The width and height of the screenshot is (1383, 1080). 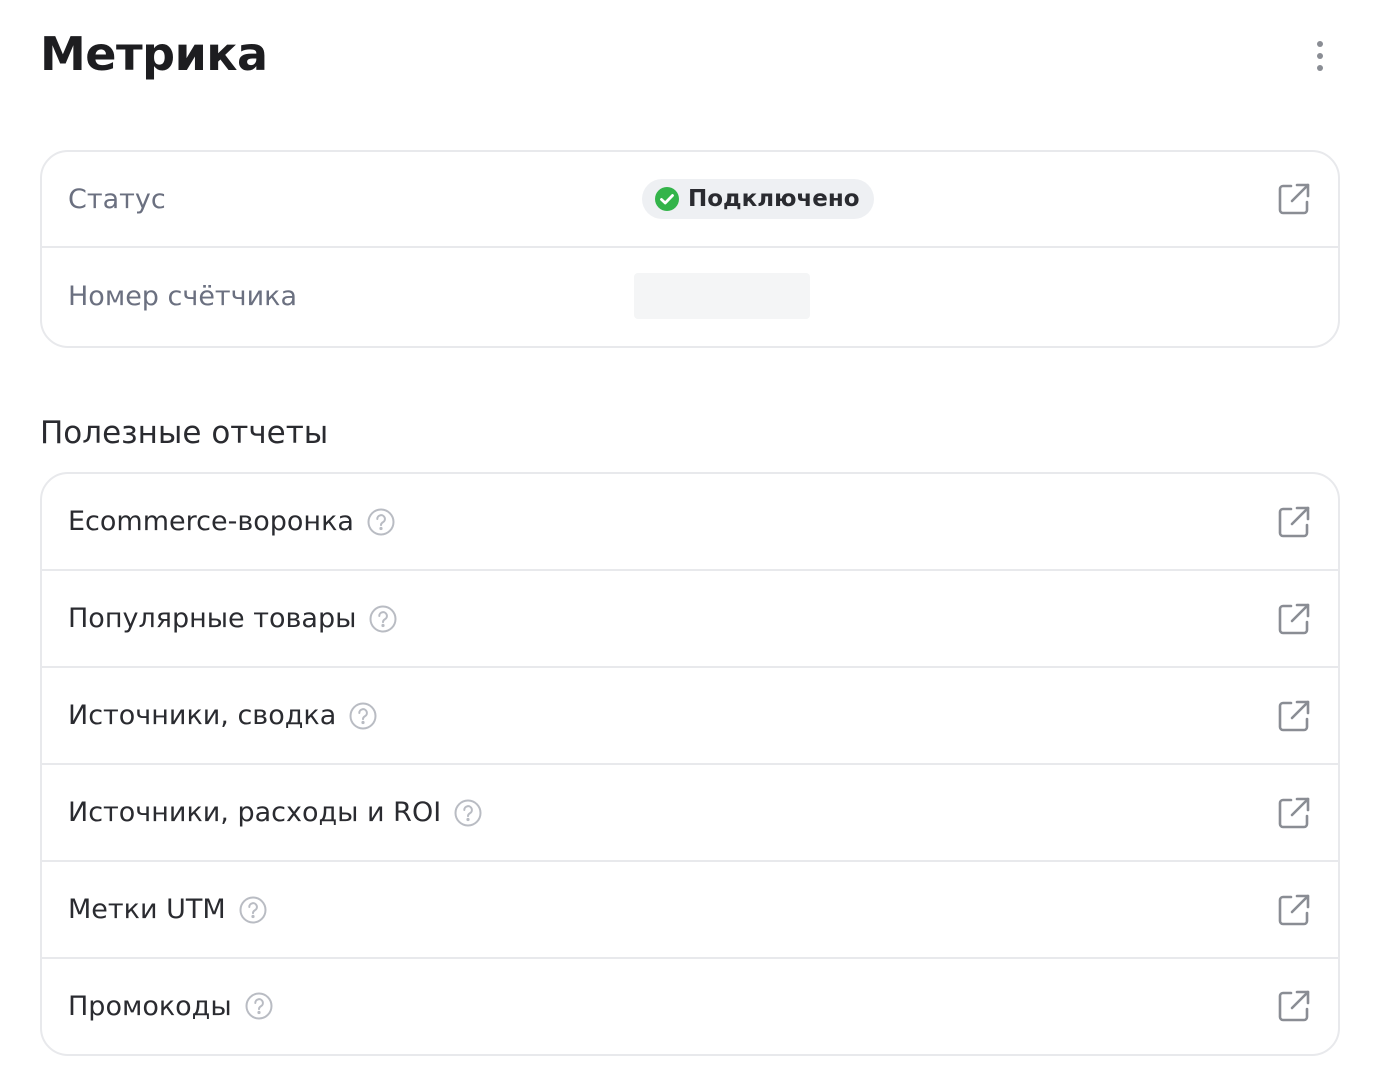 I want to click on report-label-text: Источники, сводка, so click(x=202, y=715).